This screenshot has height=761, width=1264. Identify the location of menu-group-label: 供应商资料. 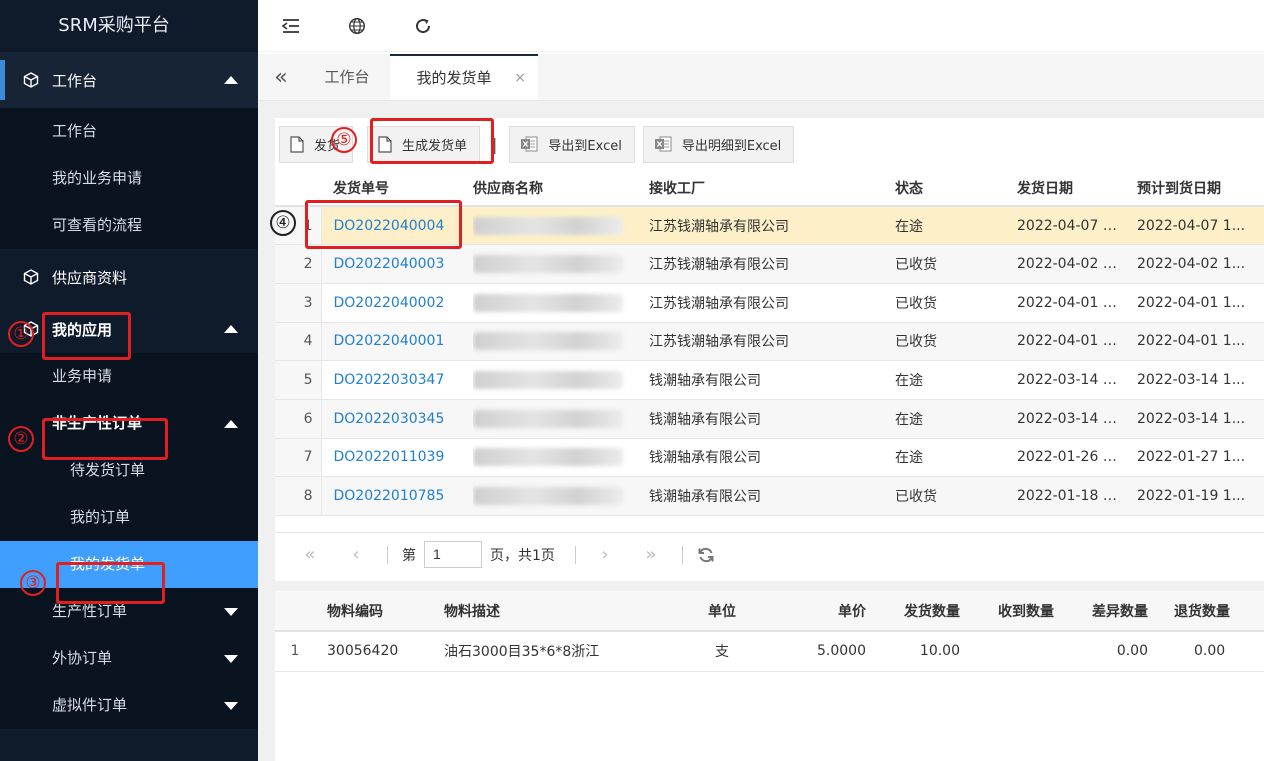
(90, 277).